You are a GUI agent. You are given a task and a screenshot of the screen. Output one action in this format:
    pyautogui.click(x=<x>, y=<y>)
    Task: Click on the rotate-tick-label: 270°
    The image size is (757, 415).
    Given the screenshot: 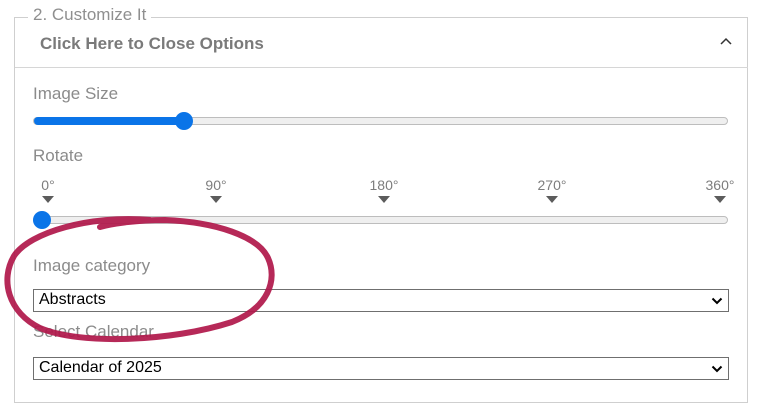 What is the action you would take?
    pyautogui.click(x=552, y=185)
    